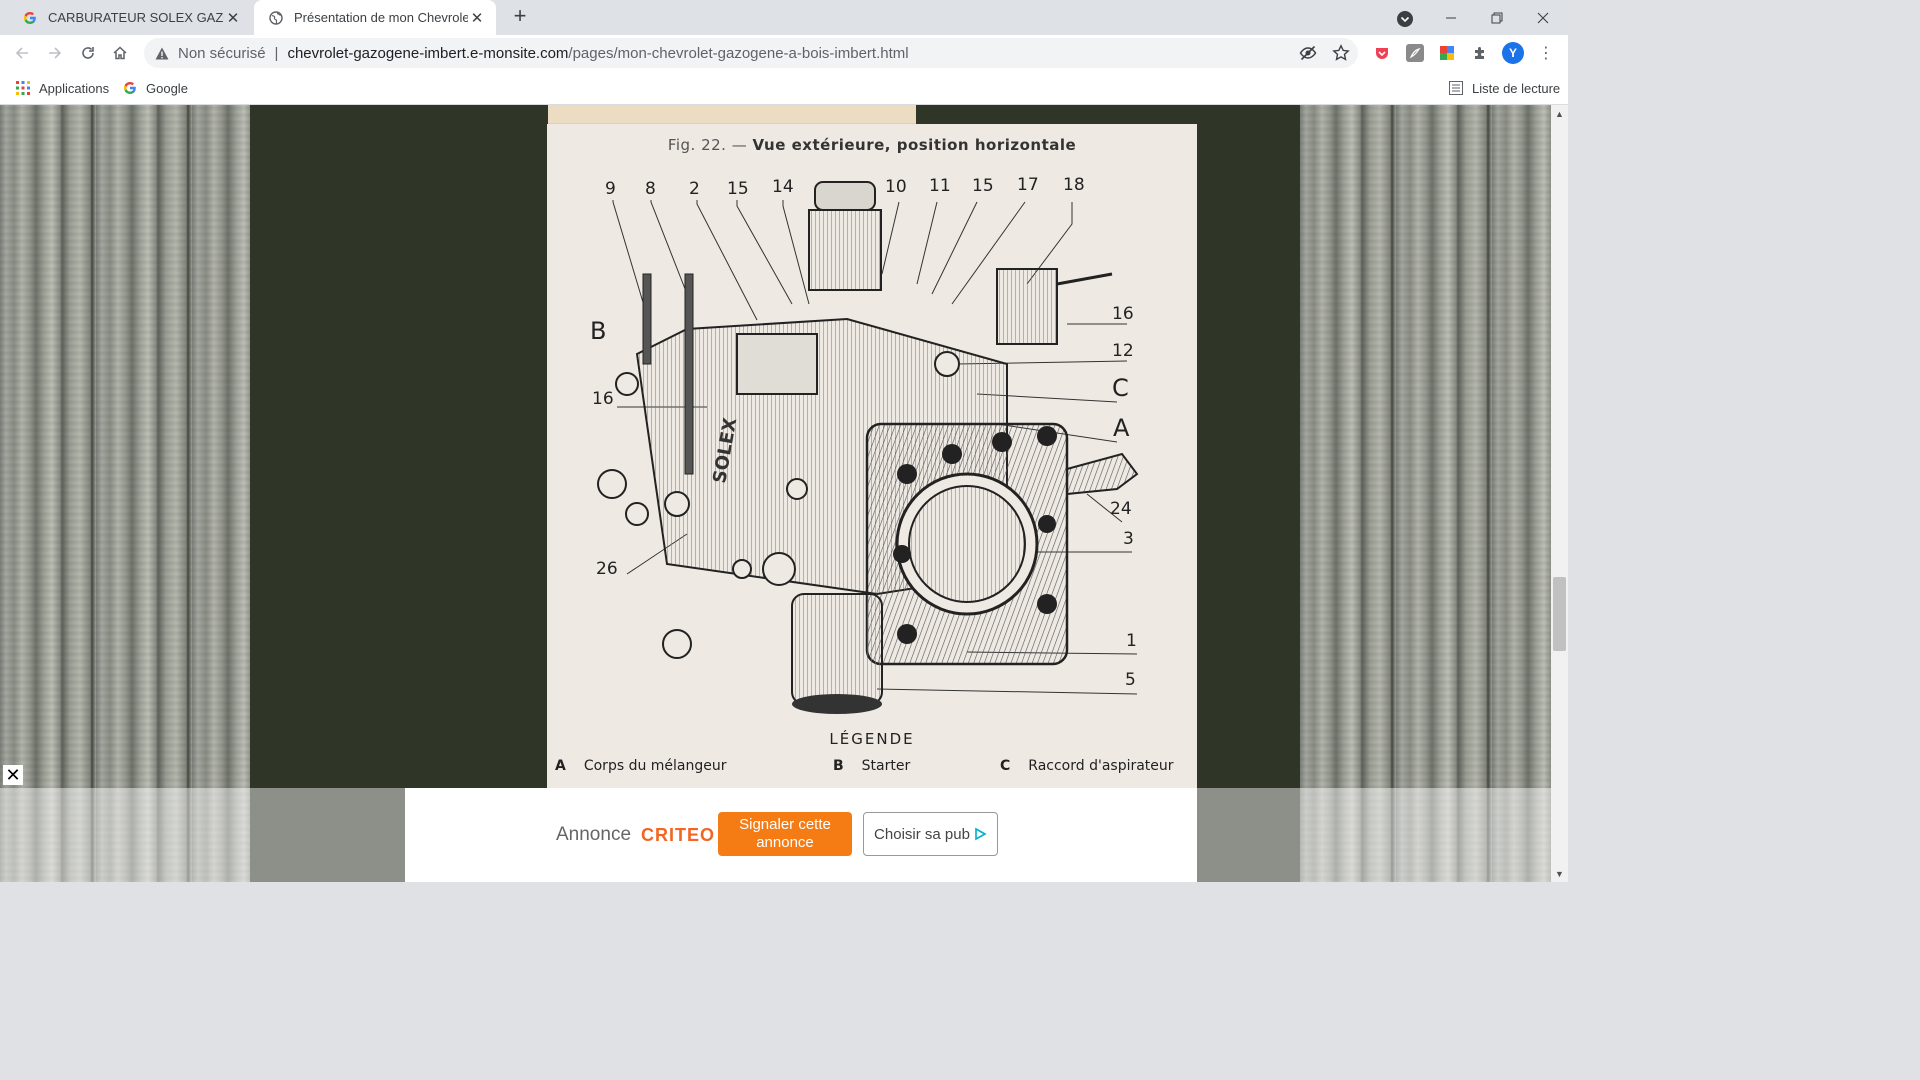  What do you see at coordinates (1131, 641) in the screenshot?
I see `callout-number: 1` at bounding box center [1131, 641].